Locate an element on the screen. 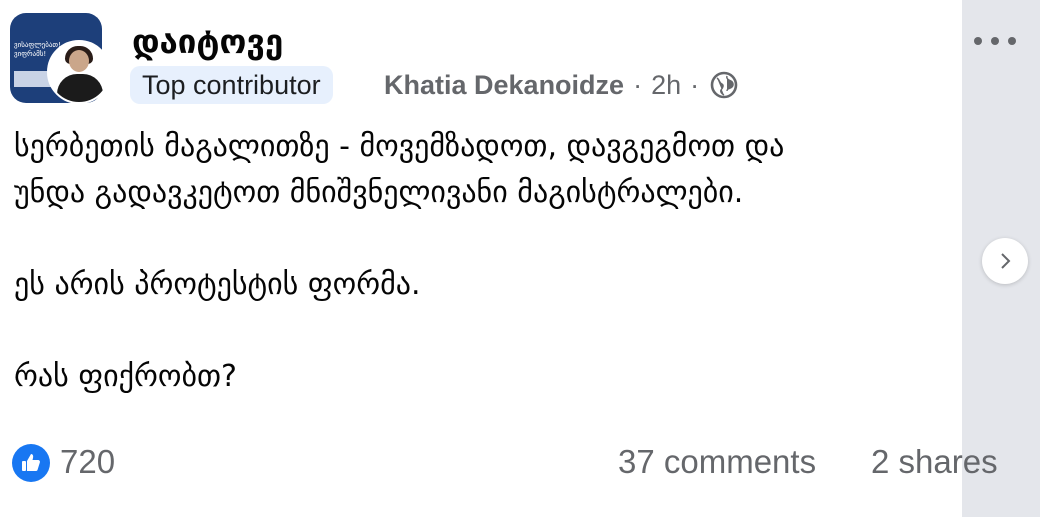  more-options-icon is located at coordinates (995, 41).